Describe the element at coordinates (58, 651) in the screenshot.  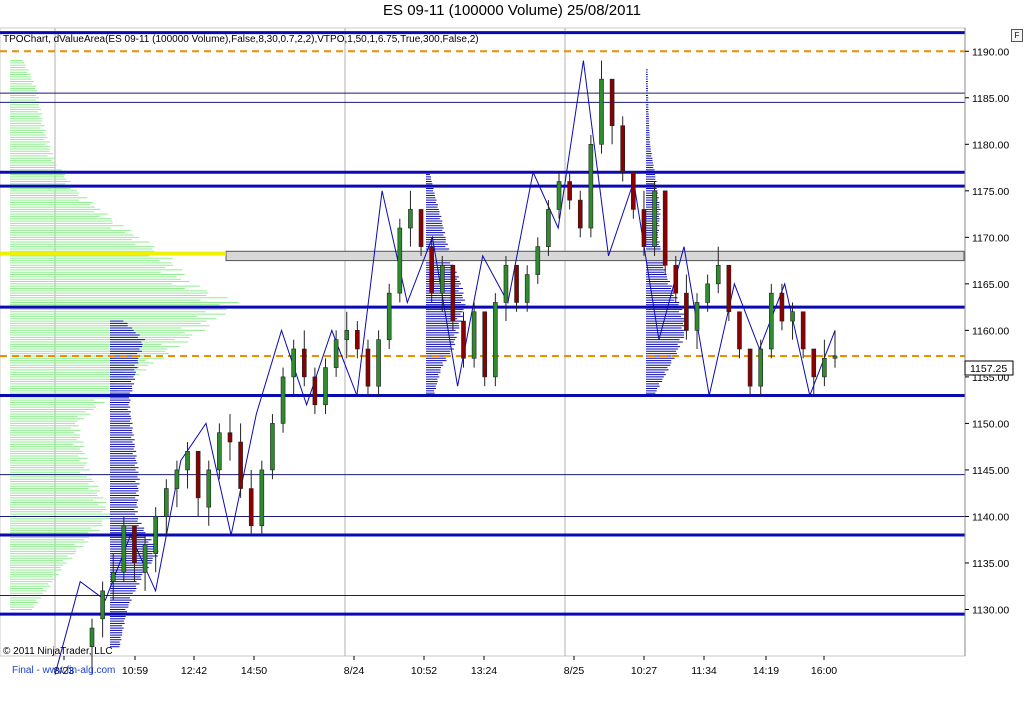
I see `copyright-text: © 2011 NinjaTrader, LLC` at that location.